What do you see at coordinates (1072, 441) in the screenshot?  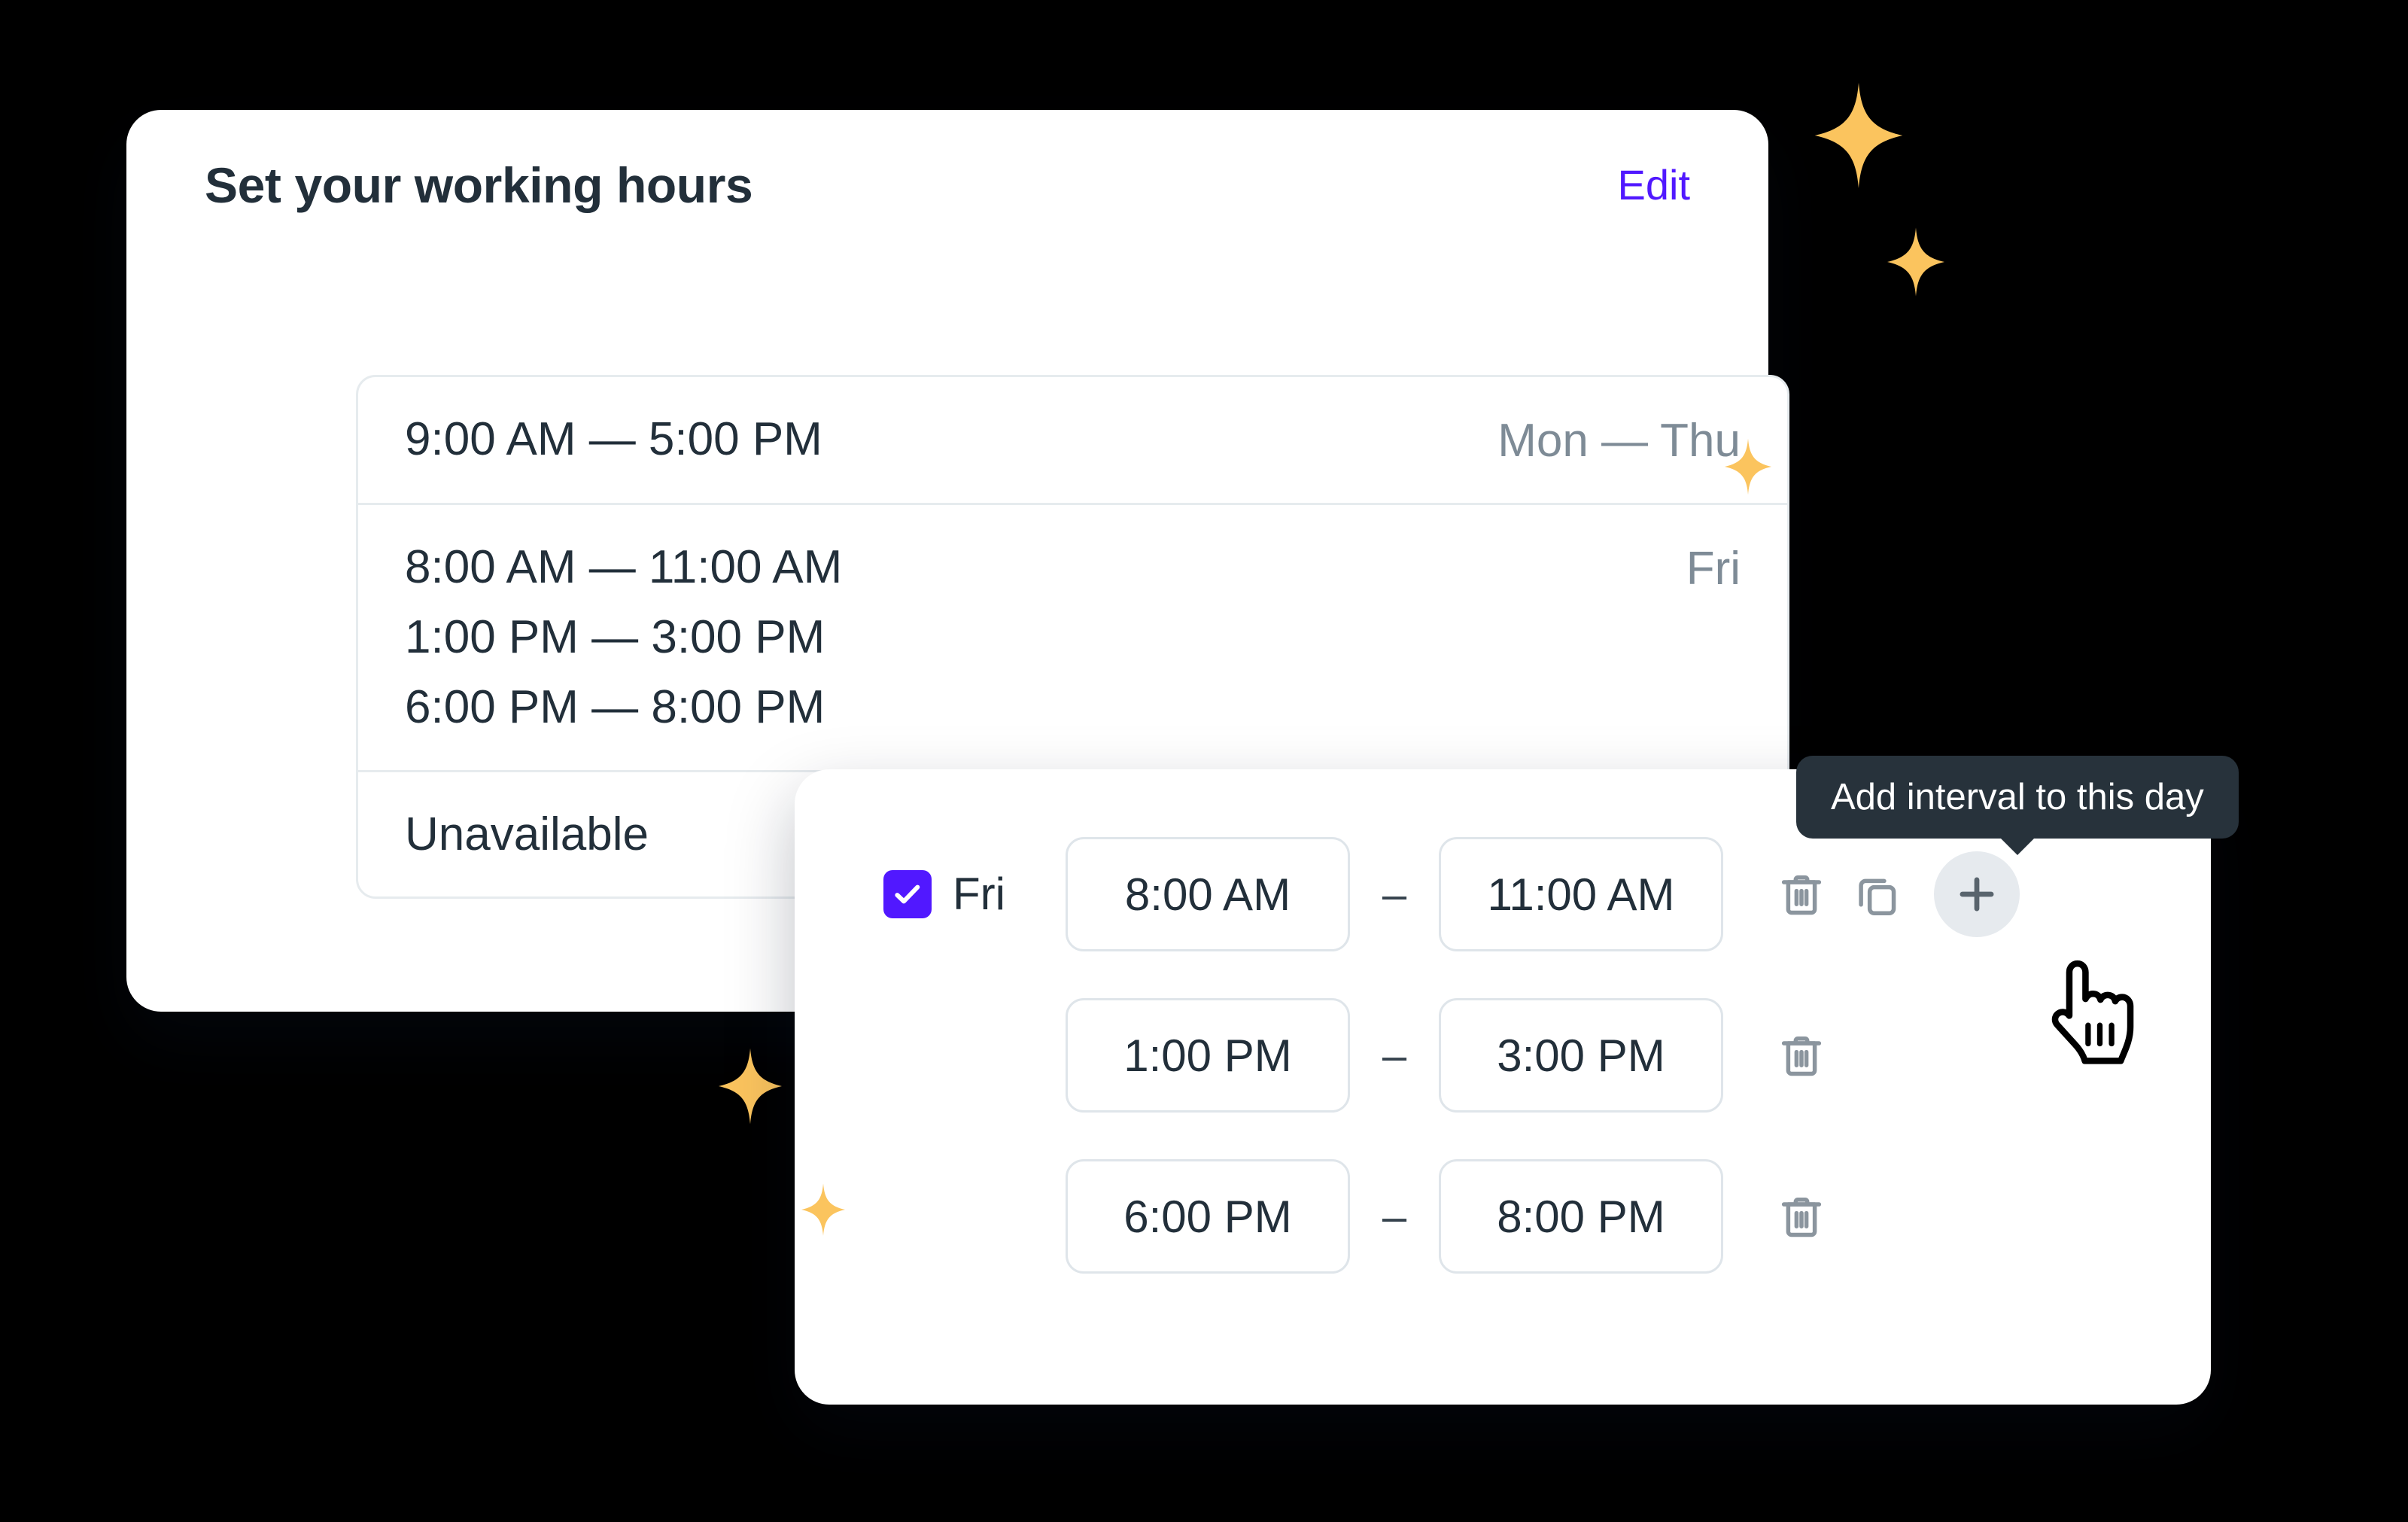 I see `working-hours-row: 9:00 AM — 5:00 PM Mon — Thu` at bounding box center [1072, 441].